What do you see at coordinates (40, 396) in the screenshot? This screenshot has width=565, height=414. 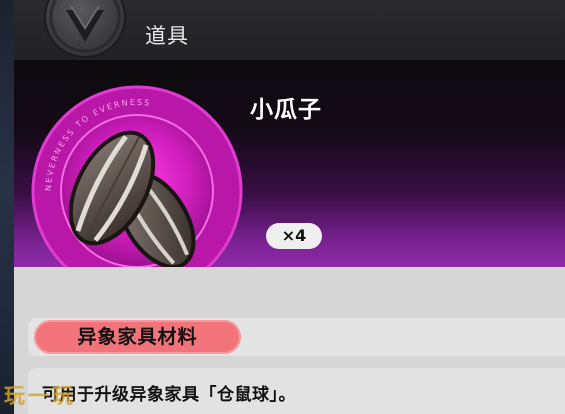 I see `watermark: 玩一玩` at bounding box center [40, 396].